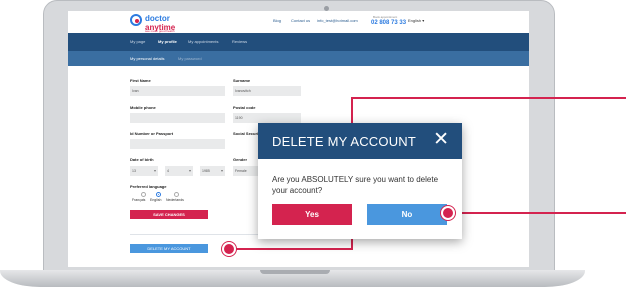 The height and width of the screenshot is (289, 626). What do you see at coordinates (229, 249) in the screenshot?
I see `callout-dot-delete` at bounding box center [229, 249].